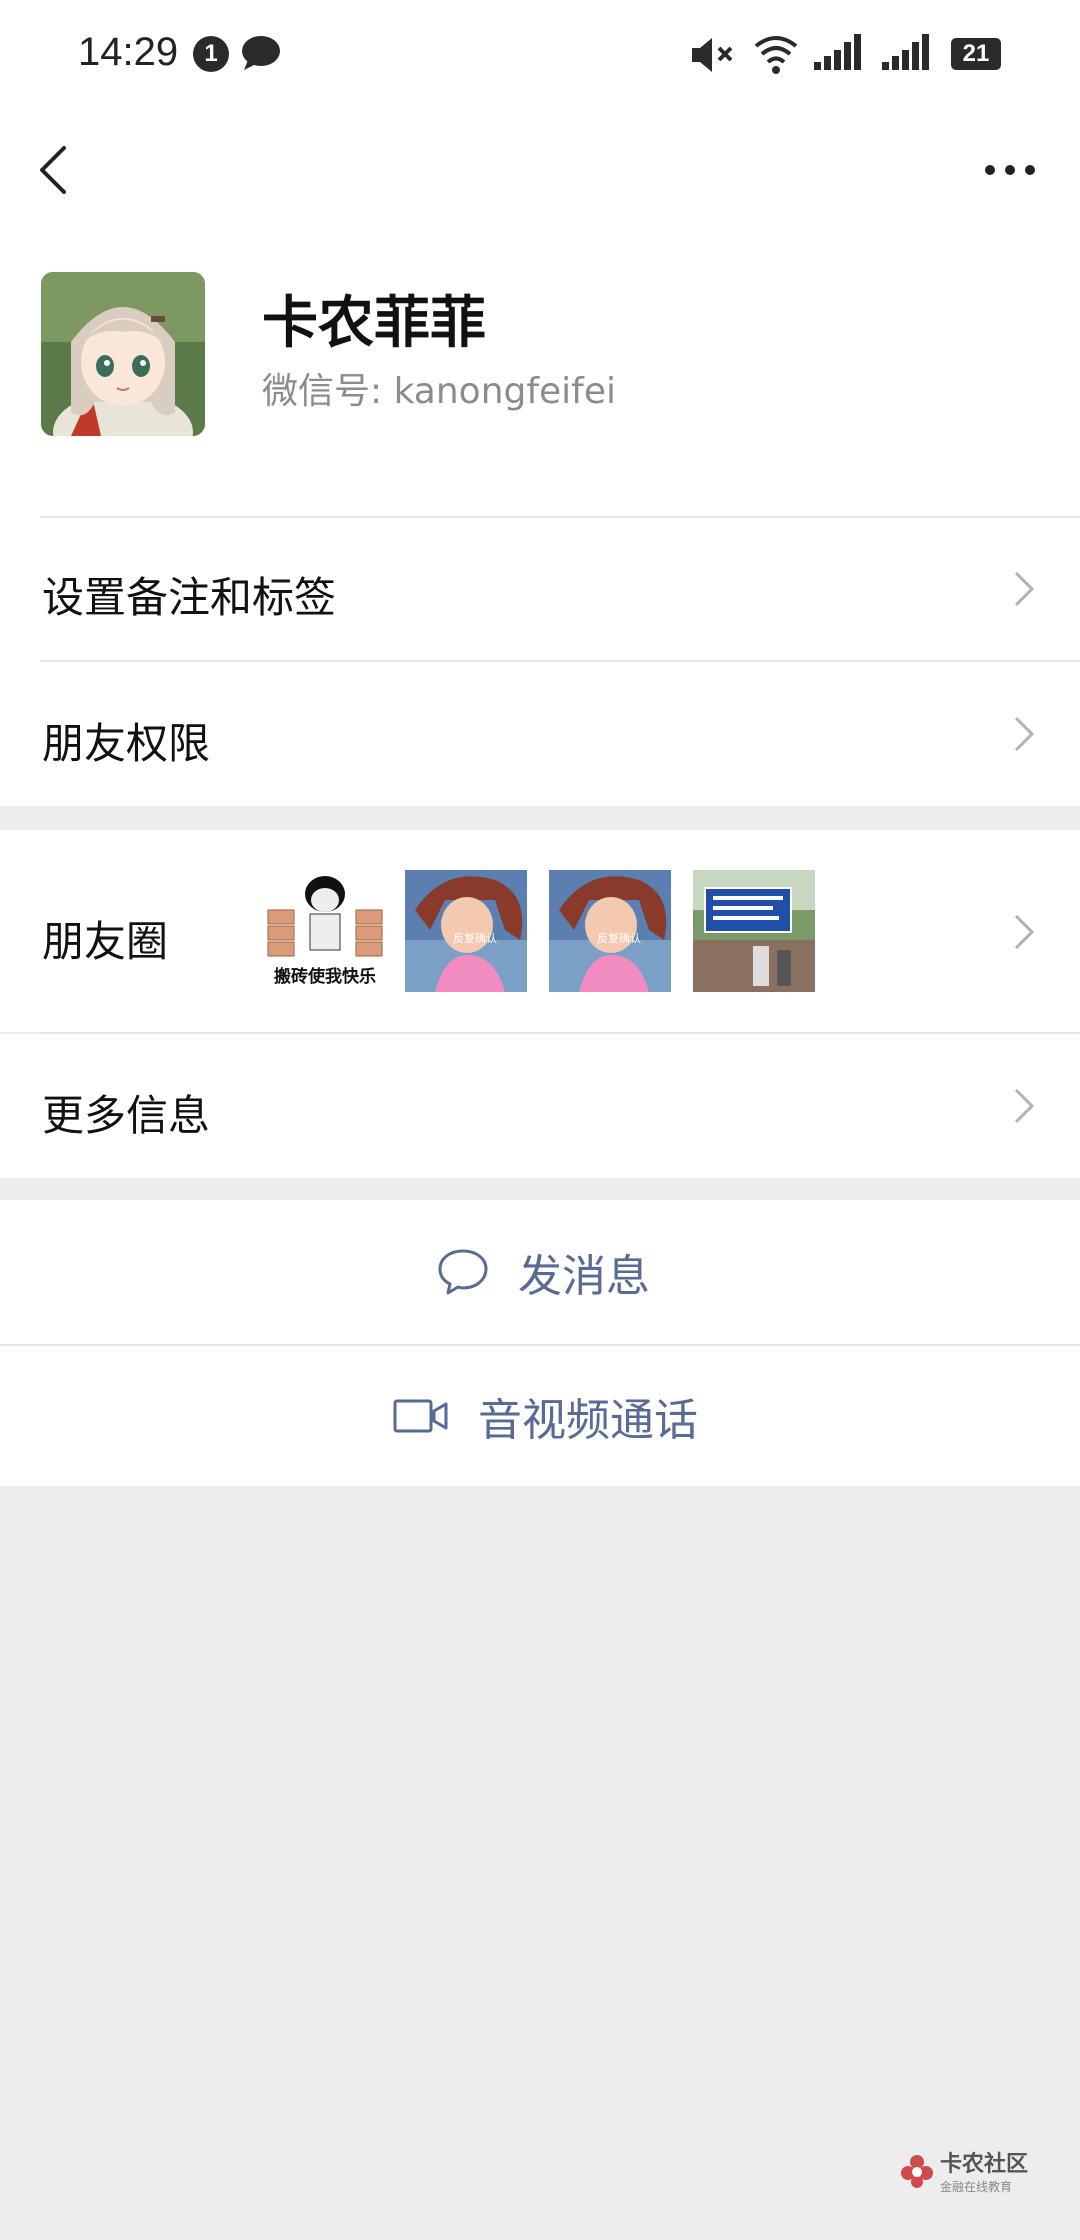 Image resolution: width=1080 pixels, height=2240 pixels. I want to click on flower-logo-icon, so click(917, 2171).